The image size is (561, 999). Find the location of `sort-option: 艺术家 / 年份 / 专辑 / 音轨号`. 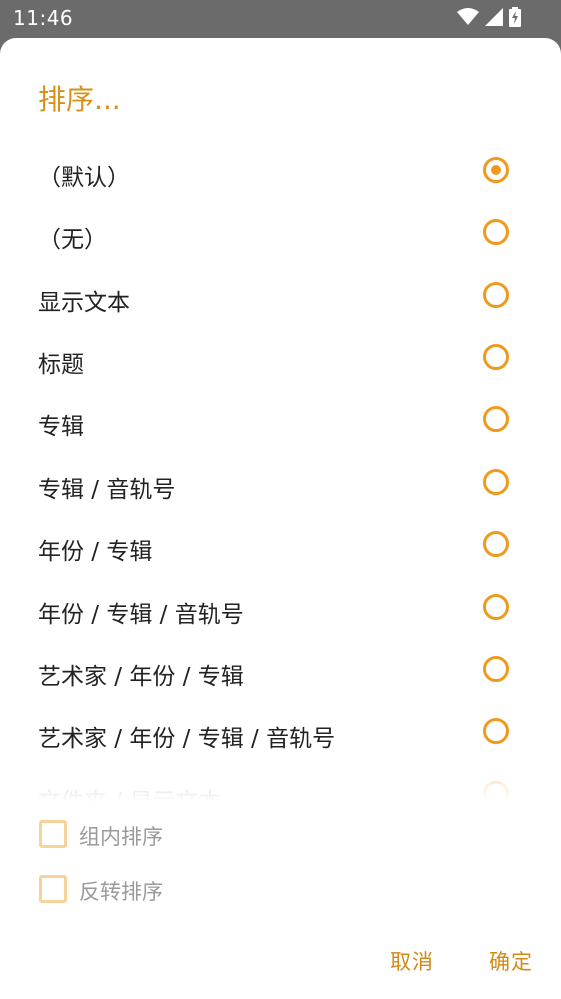

sort-option: 艺术家 / 年份 / 专辑 / 音轨号 is located at coordinates (280, 734).